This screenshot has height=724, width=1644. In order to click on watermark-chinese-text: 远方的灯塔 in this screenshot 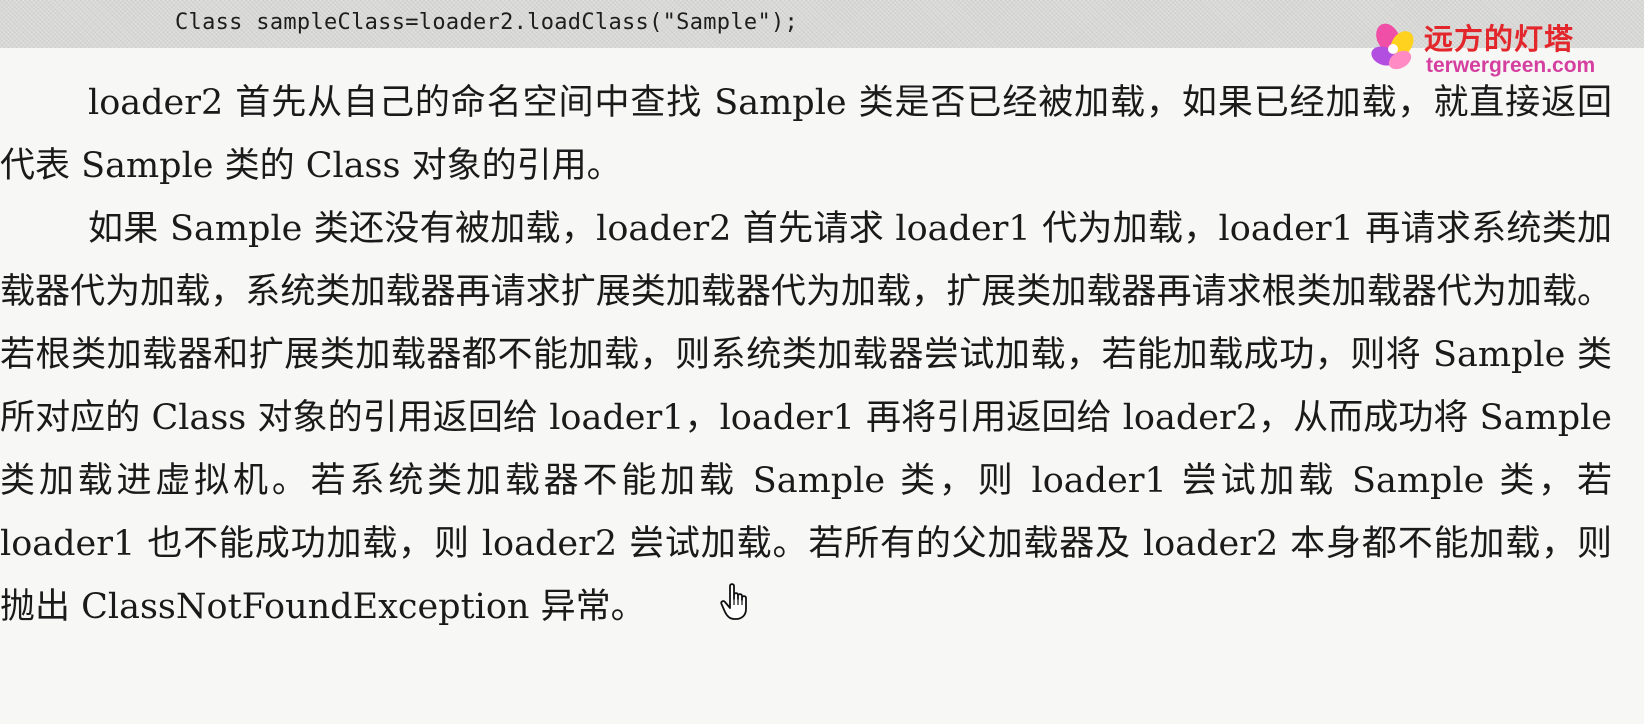, I will do `click(1499, 39)`.